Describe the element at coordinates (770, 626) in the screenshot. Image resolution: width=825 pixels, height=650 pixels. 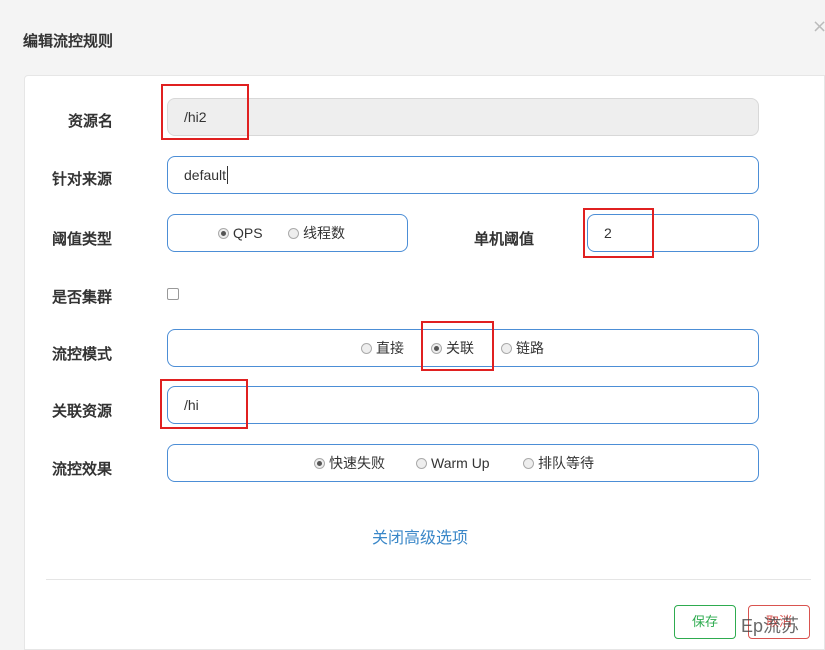
I see `watermark-text: Ep流苏` at that location.